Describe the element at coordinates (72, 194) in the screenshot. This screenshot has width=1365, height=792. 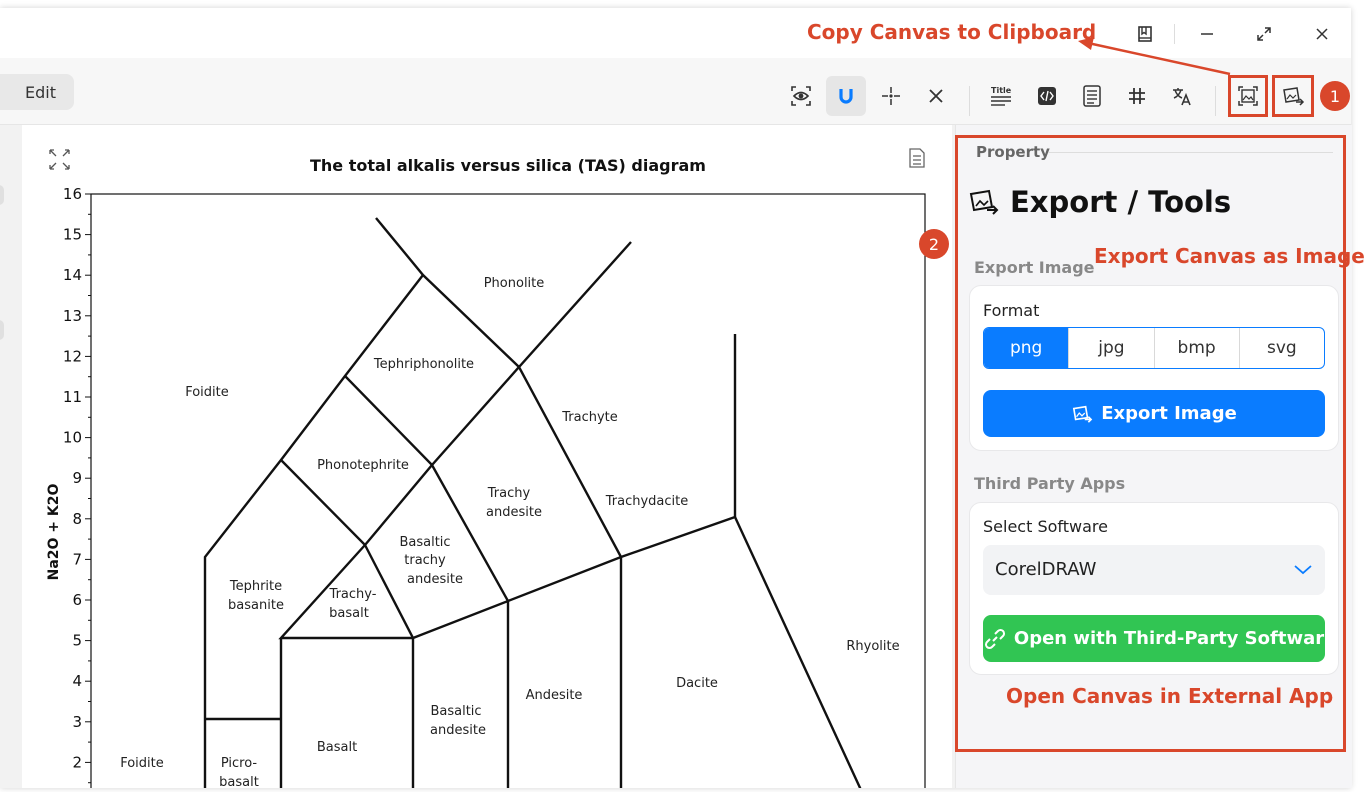
I see `y-tick-label: 16` at that location.